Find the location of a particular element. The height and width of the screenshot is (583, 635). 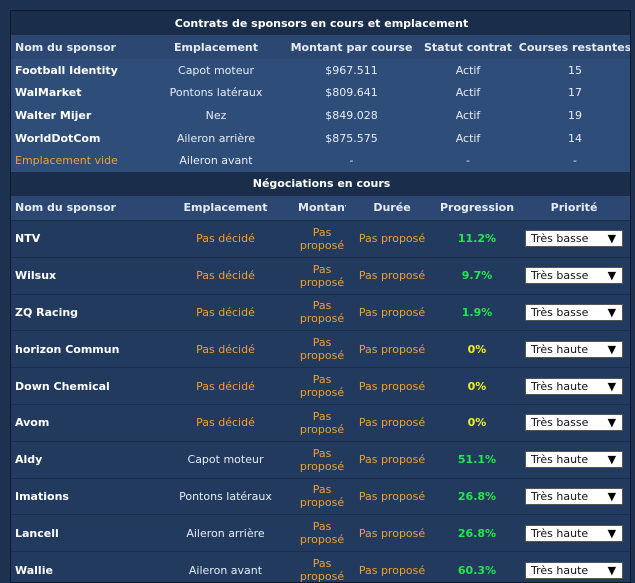

negotiation-progress: 1.9% is located at coordinates (477, 312).